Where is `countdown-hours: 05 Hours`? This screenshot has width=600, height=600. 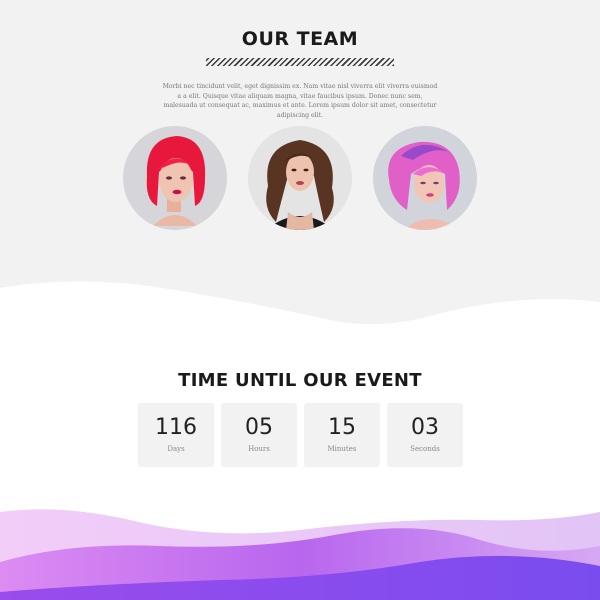 countdown-hours: 05 Hours is located at coordinates (259, 435).